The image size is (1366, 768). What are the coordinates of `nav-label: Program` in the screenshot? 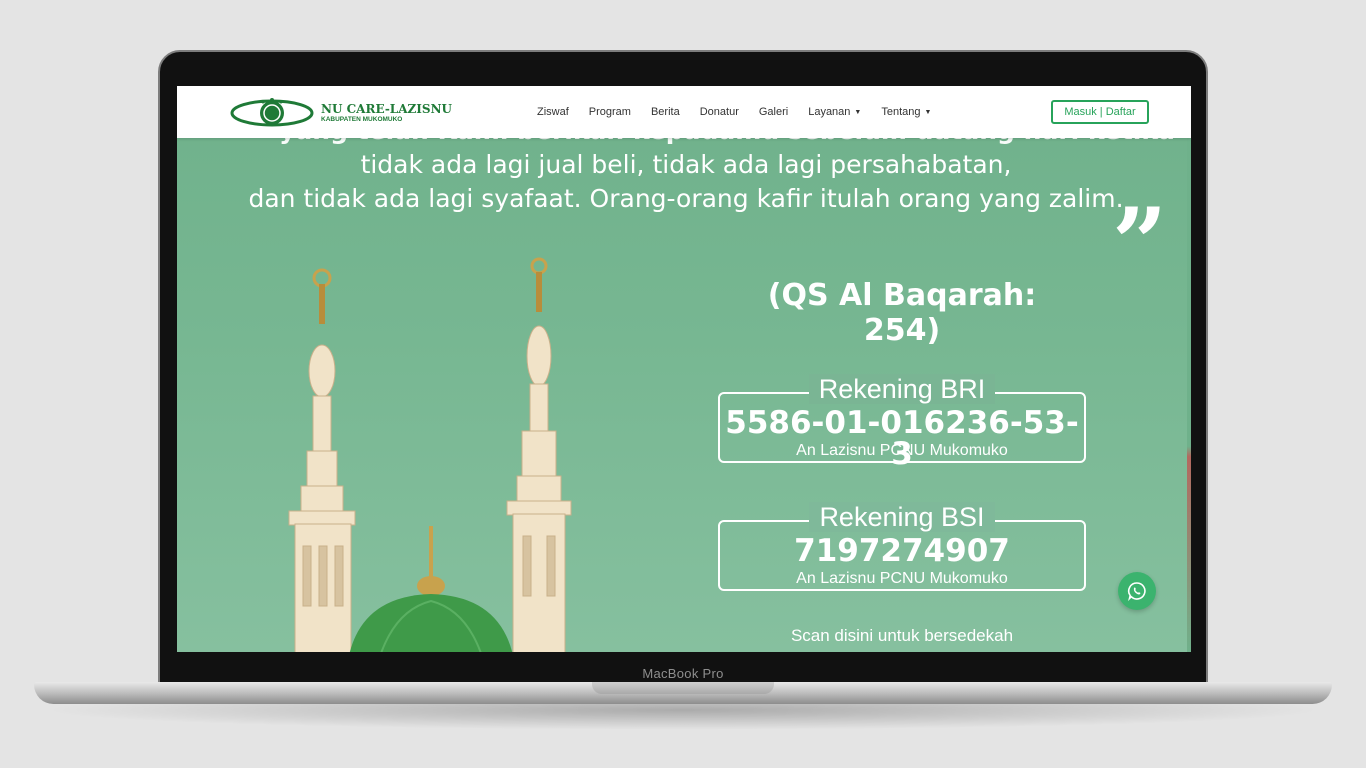 It's located at (609, 112).